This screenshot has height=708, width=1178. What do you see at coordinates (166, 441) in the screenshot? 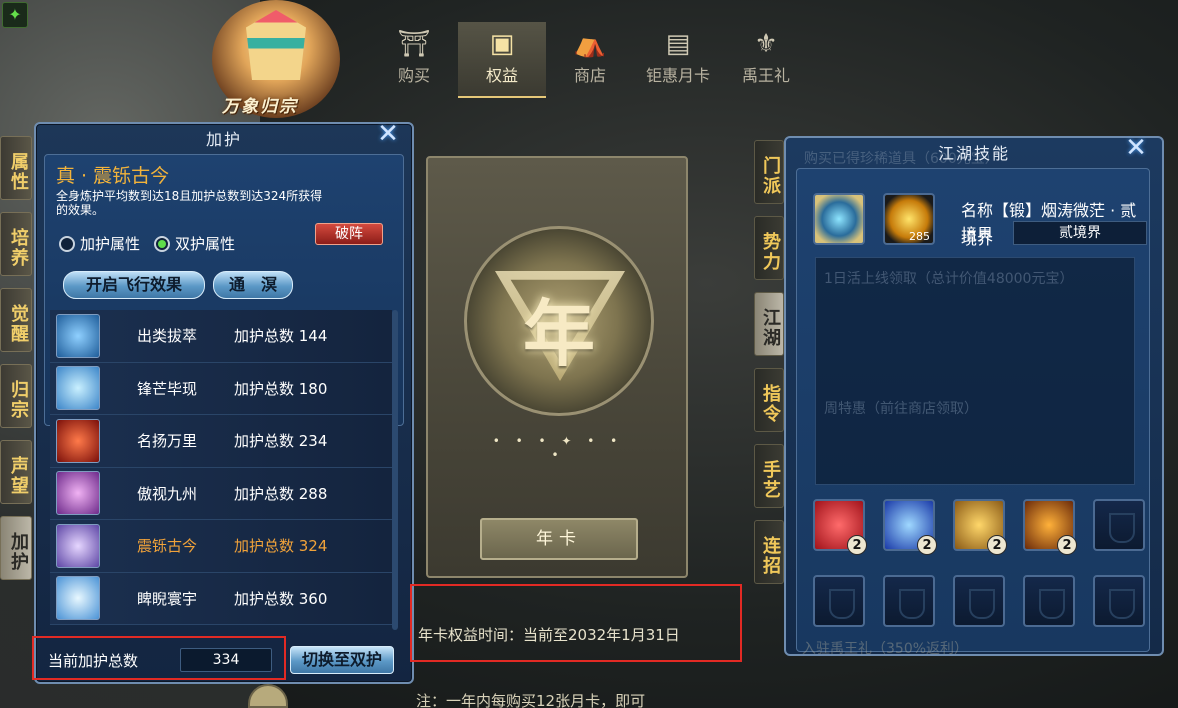
I see `item-name: 名扬万里` at bounding box center [166, 441].